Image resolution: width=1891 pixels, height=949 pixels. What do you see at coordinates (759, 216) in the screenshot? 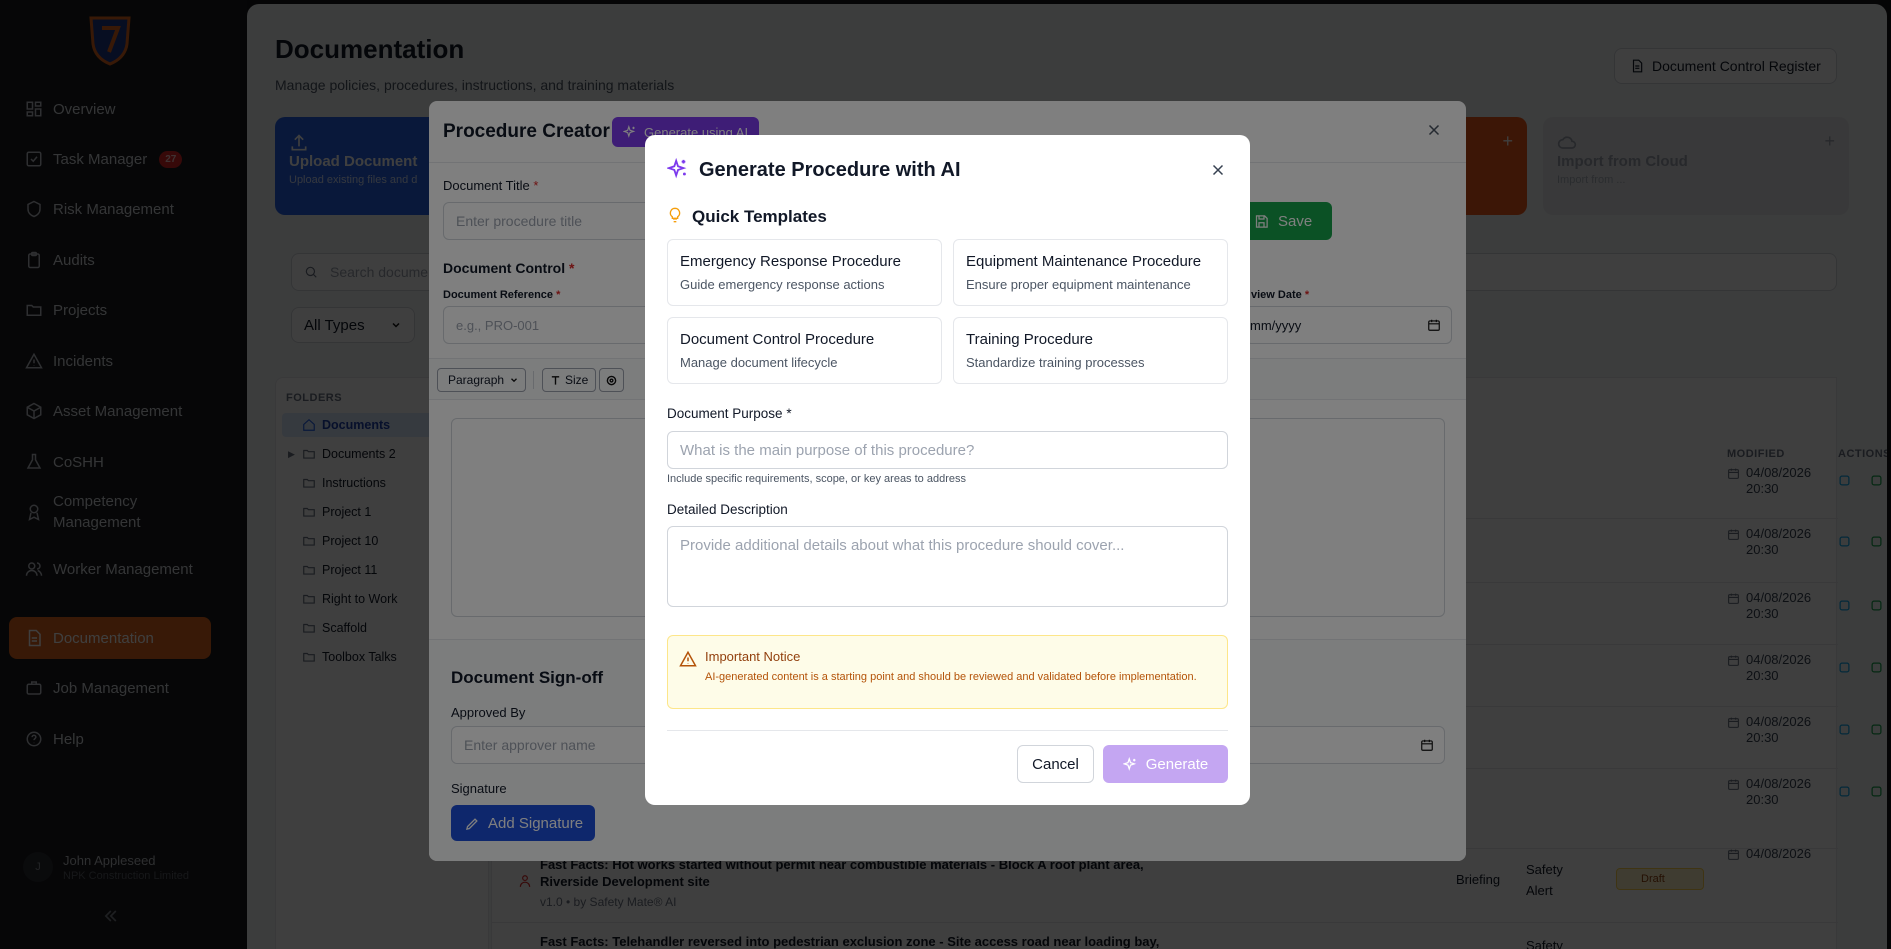
I see `quick-templates-title: Quick Templates` at bounding box center [759, 216].